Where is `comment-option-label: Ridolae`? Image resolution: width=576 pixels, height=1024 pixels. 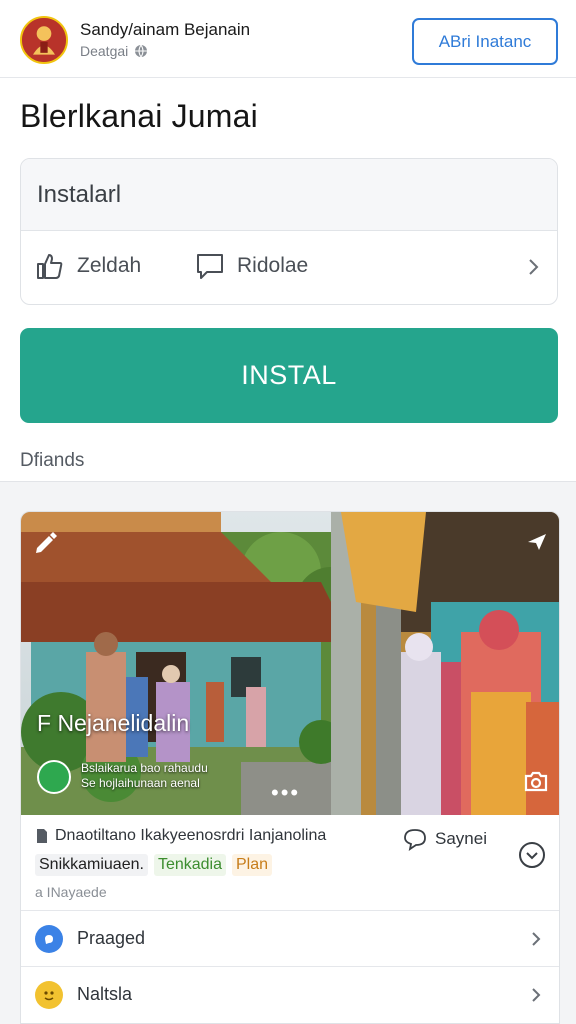 comment-option-label: Ridolae is located at coordinates (273, 265).